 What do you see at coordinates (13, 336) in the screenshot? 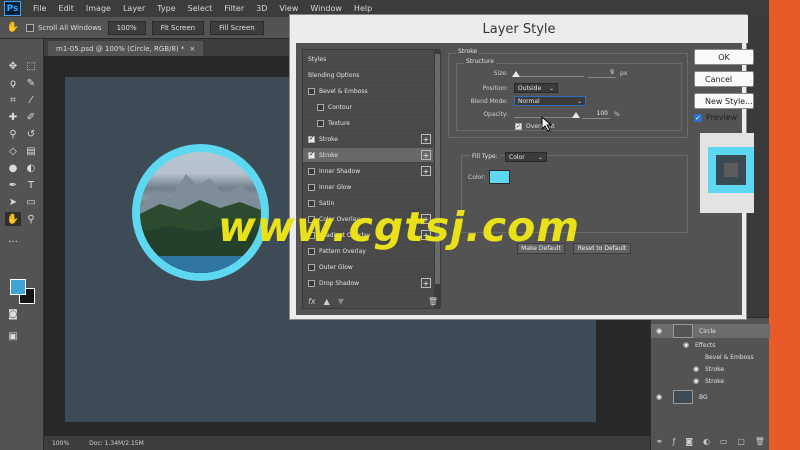
I see `screen-mode-icon: ▣` at bounding box center [13, 336].